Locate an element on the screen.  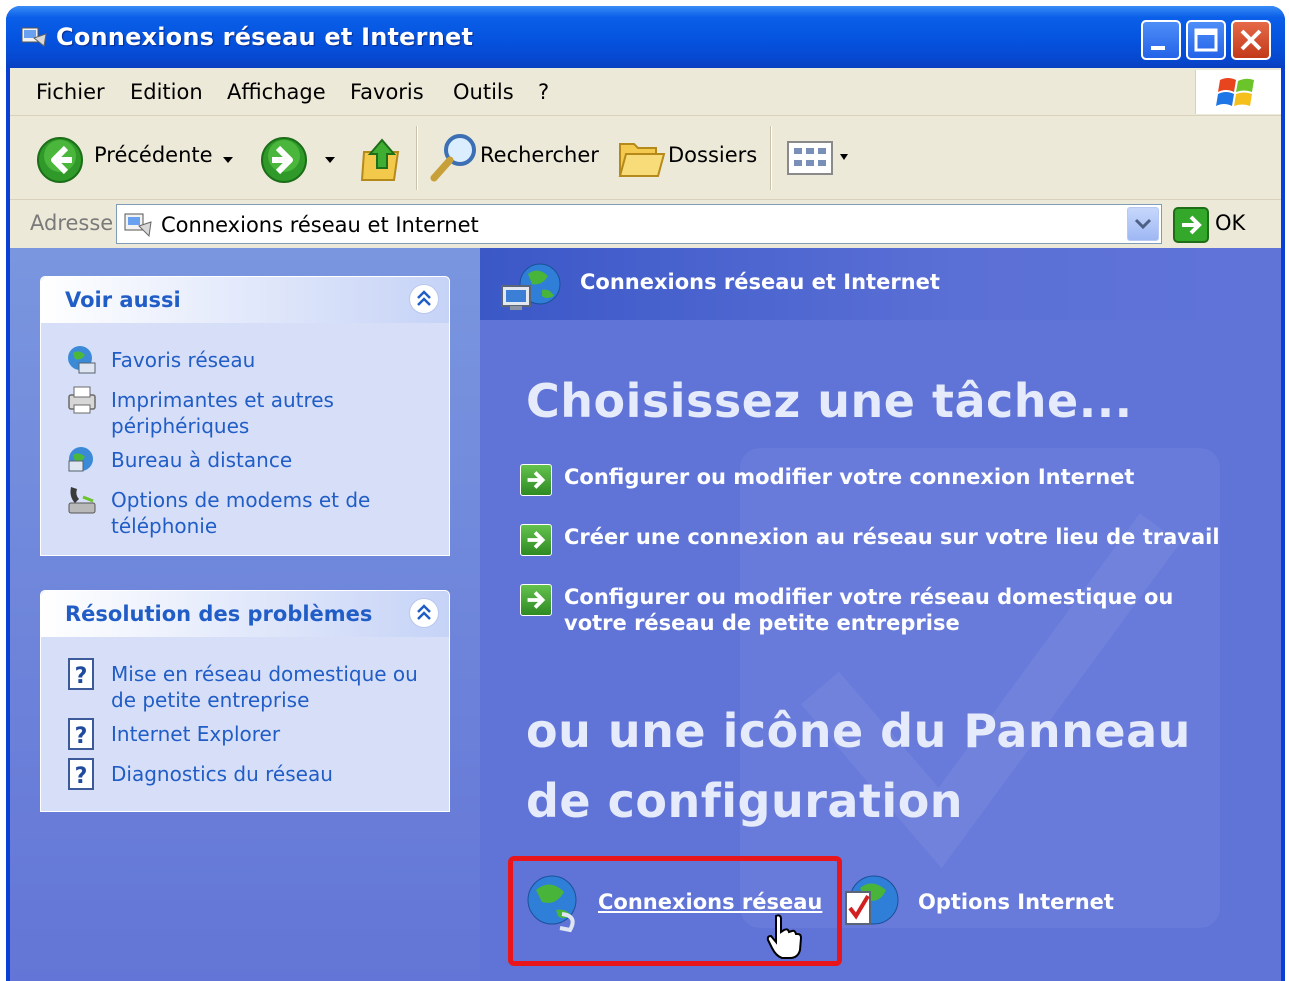
window-title: Connexions réseau et Internet is located at coordinates (265, 37).